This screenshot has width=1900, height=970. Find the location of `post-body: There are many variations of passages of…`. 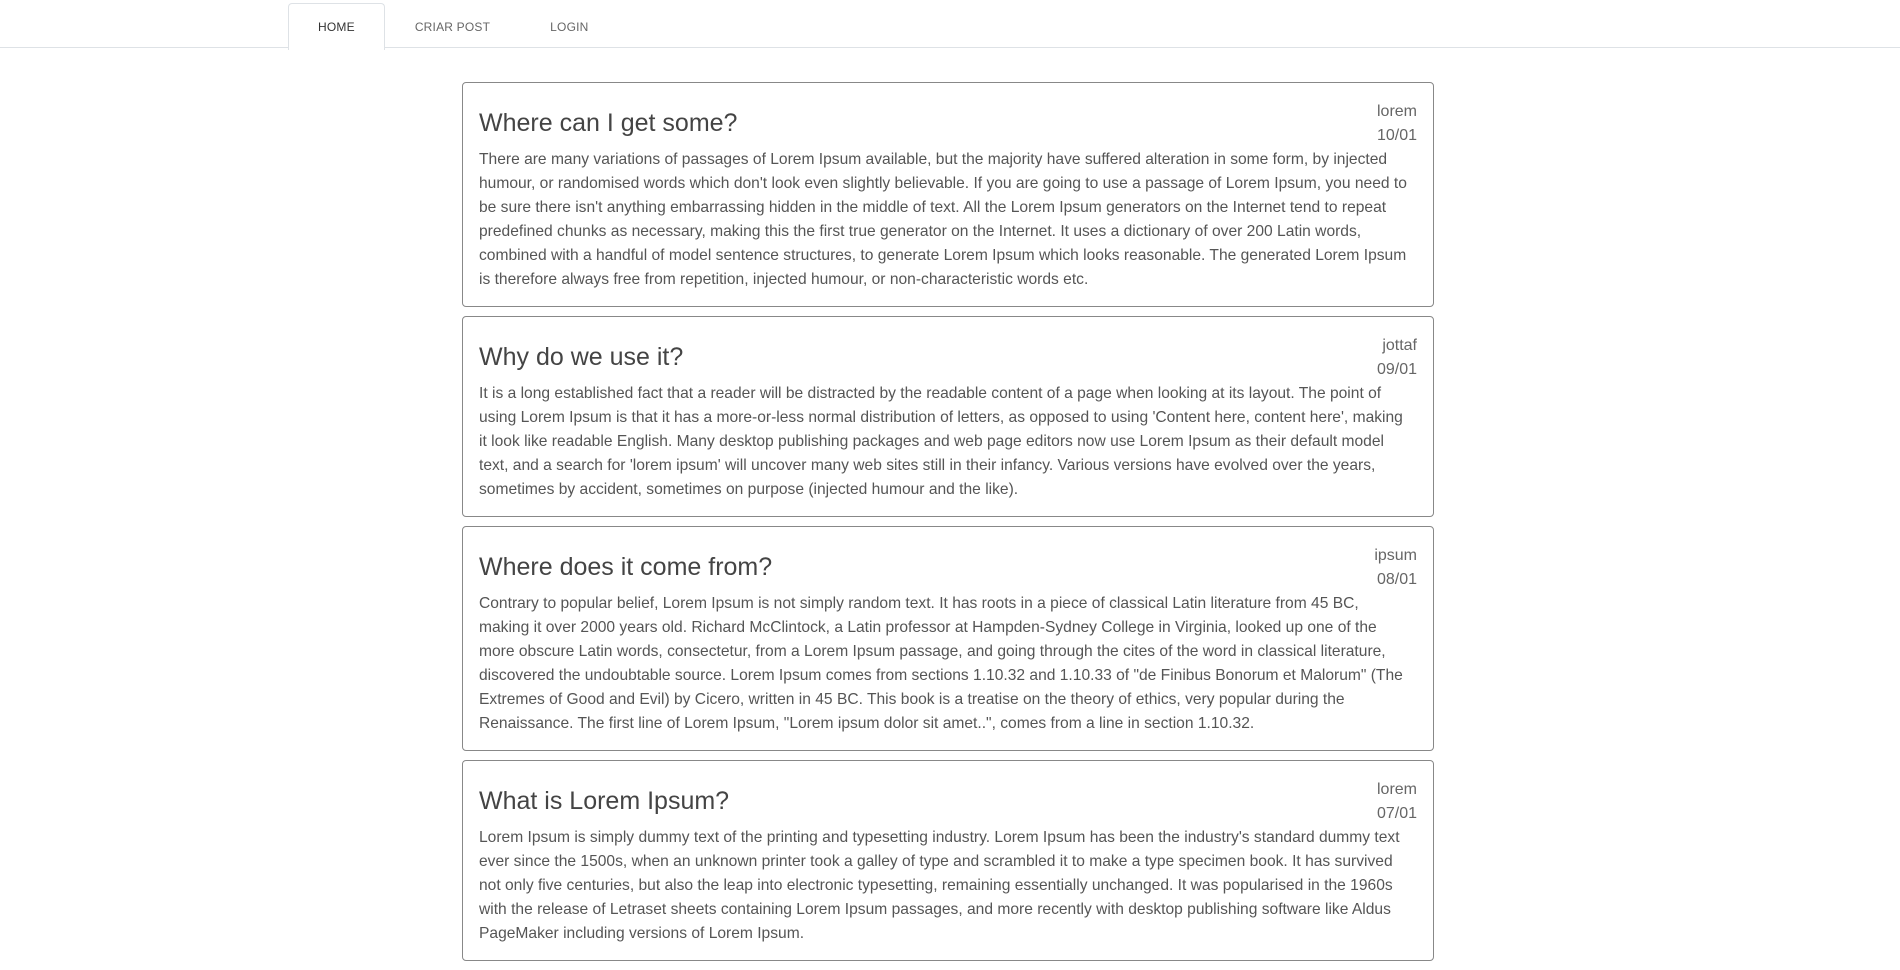

post-body: There are many variations of passages of… is located at coordinates (943, 219).